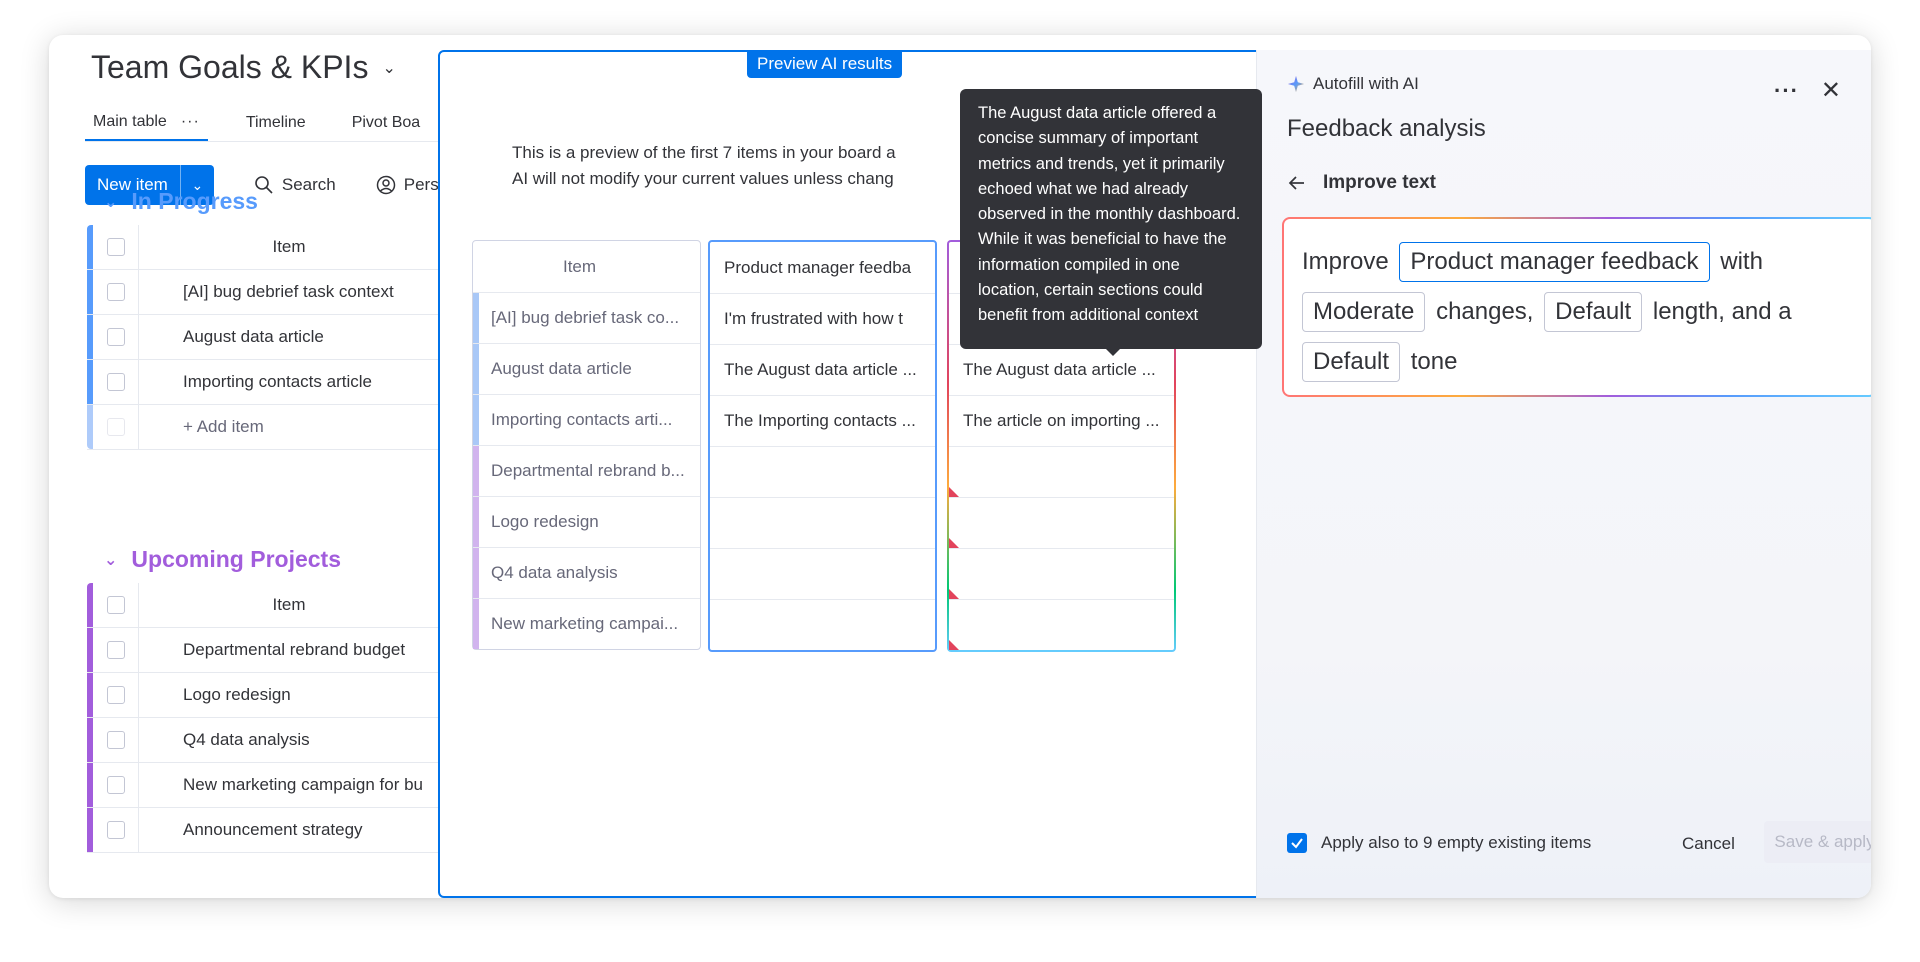  What do you see at coordinates (1297, 183) in the screenshot?
I see `arrow-left-icon` at bounding box center [1297, 183].